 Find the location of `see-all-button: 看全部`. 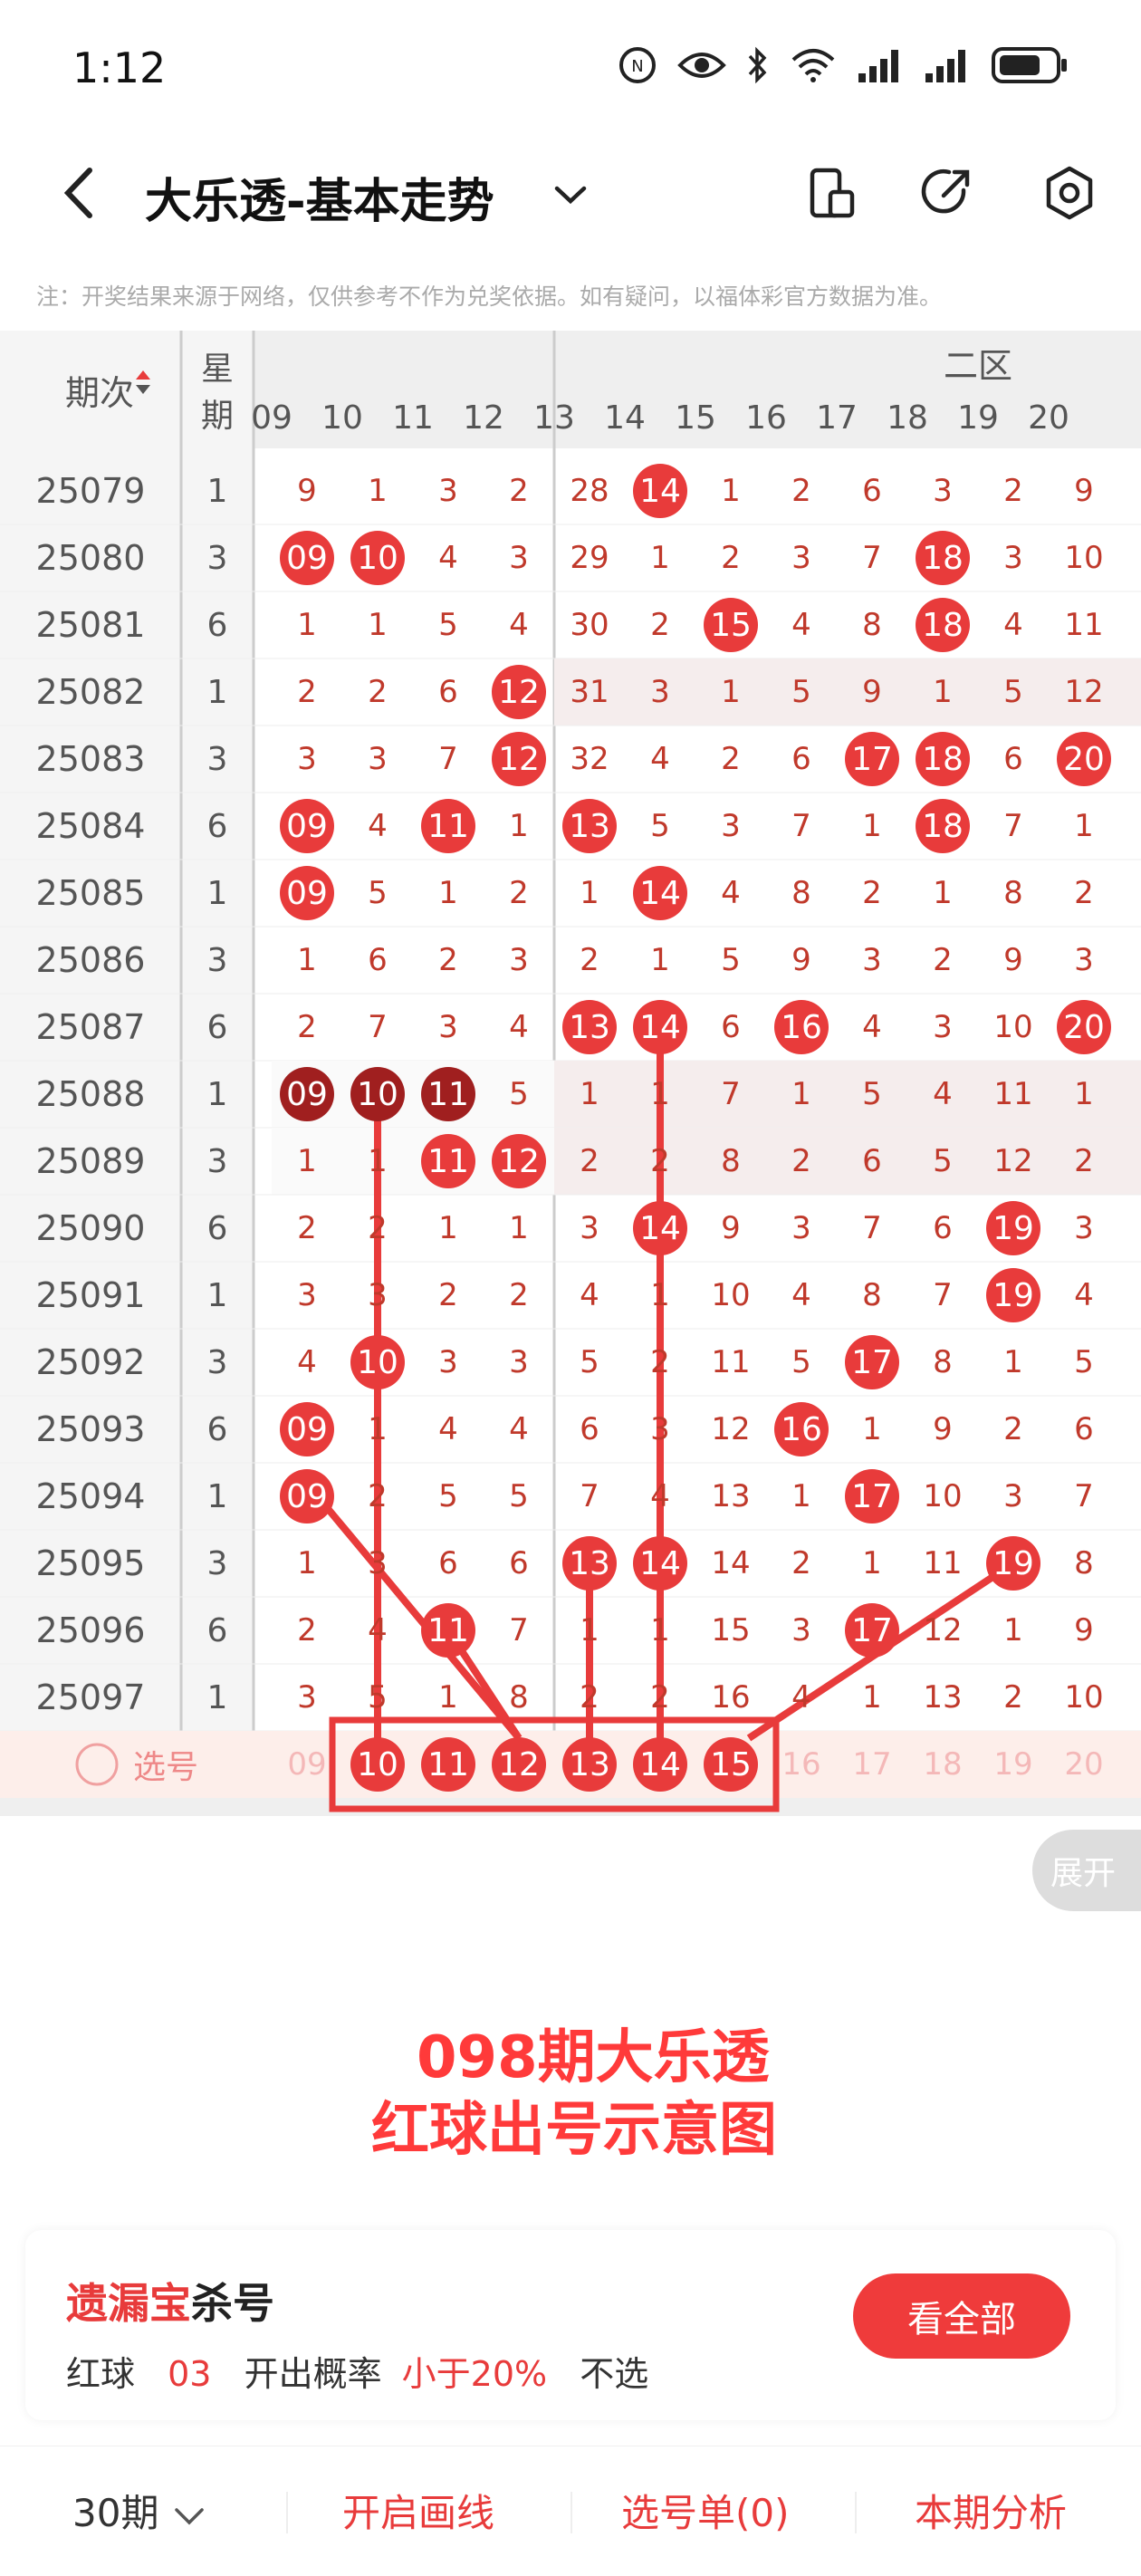

see-all-button: 看全部 is located at coordinates (961, 2316).